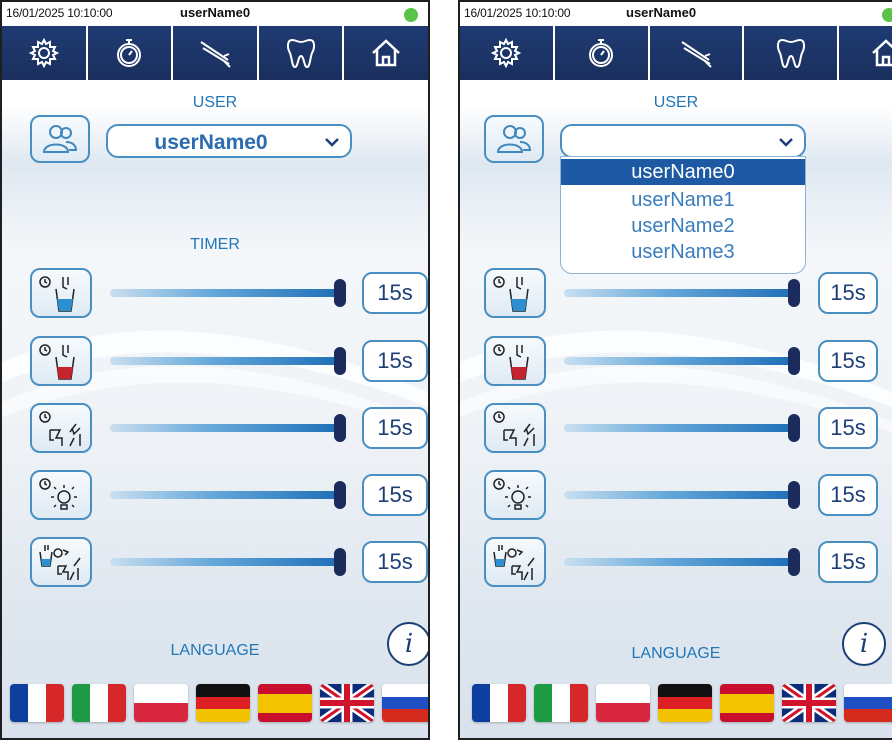  I want to click on user-option: userName1, so click(683, 200).